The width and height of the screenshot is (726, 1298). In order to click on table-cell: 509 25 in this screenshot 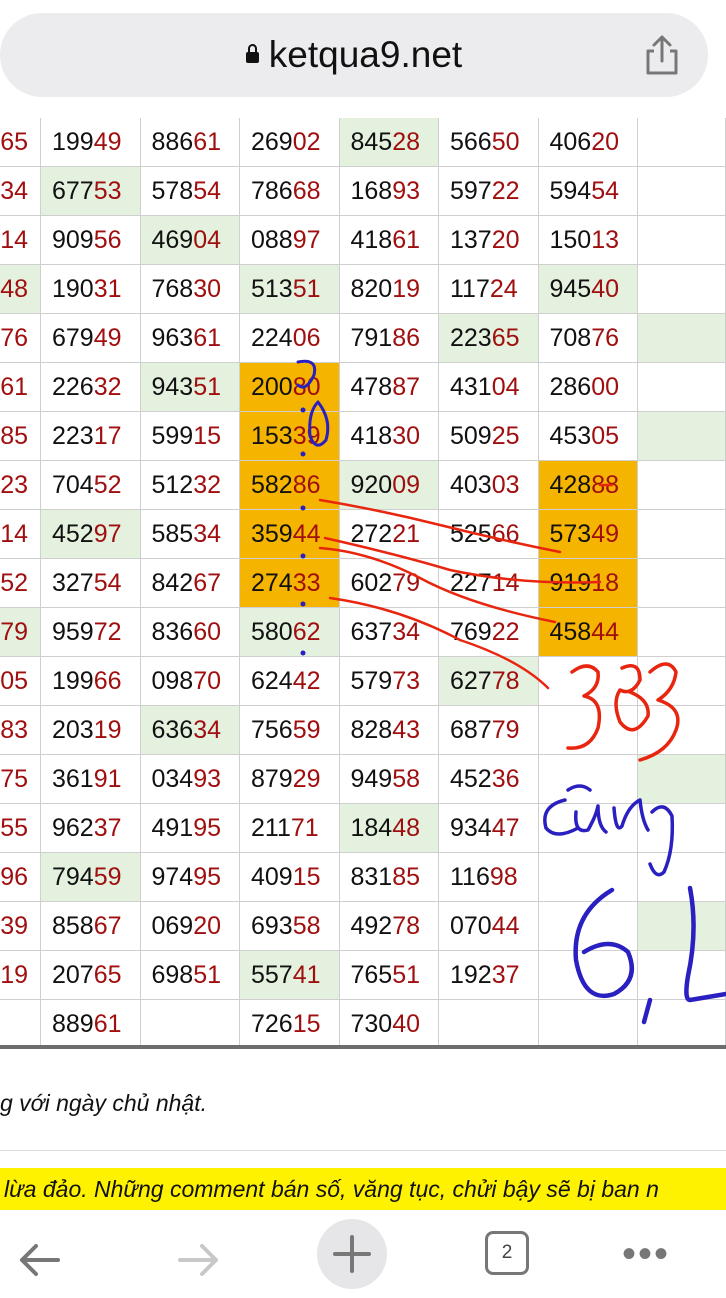, I will do `click(489, 436)`.